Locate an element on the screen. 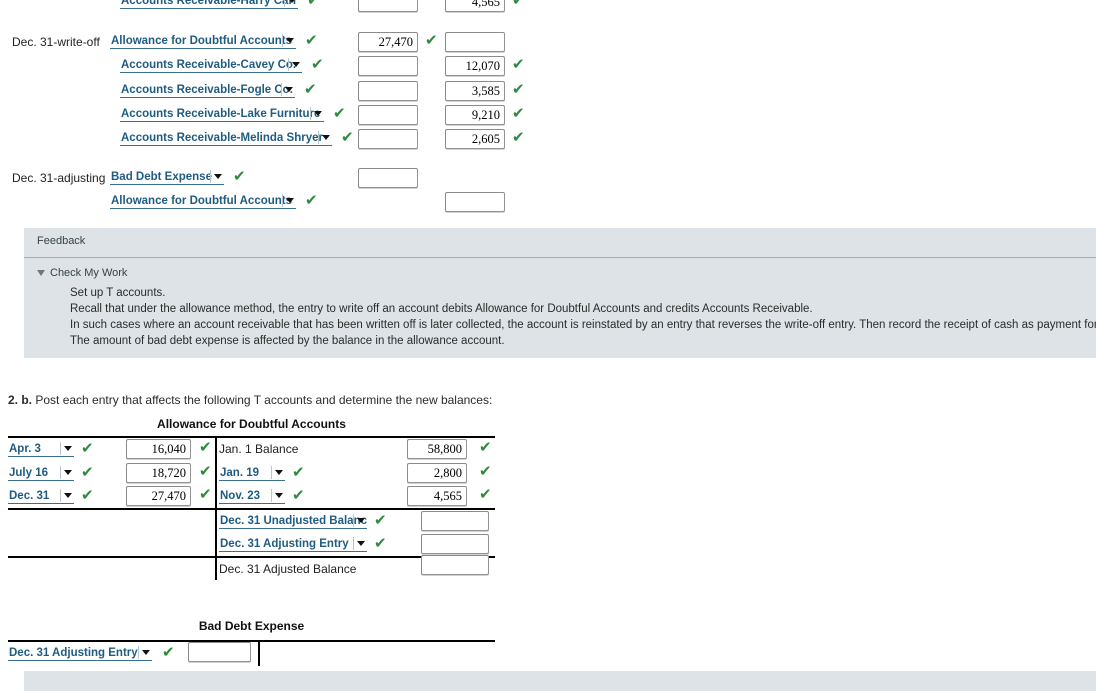  journal-credit-input: 4,565 is located at coordinates (475, 6).